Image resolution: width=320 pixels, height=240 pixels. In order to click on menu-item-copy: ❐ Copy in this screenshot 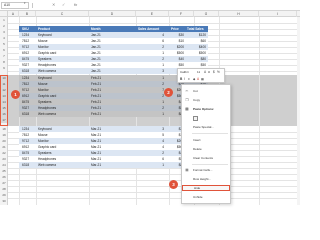, I will do `click(206, 100)`.